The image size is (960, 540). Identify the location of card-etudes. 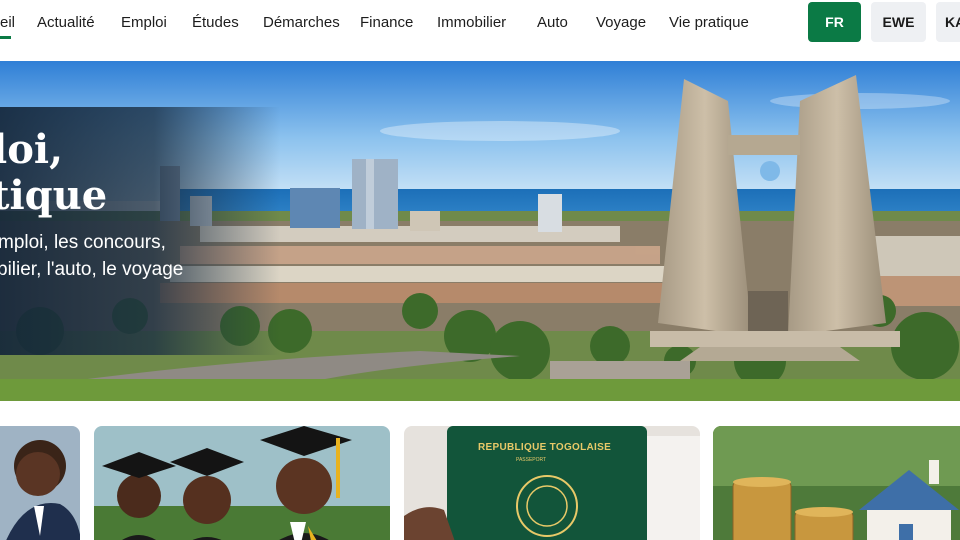
(242, 483).